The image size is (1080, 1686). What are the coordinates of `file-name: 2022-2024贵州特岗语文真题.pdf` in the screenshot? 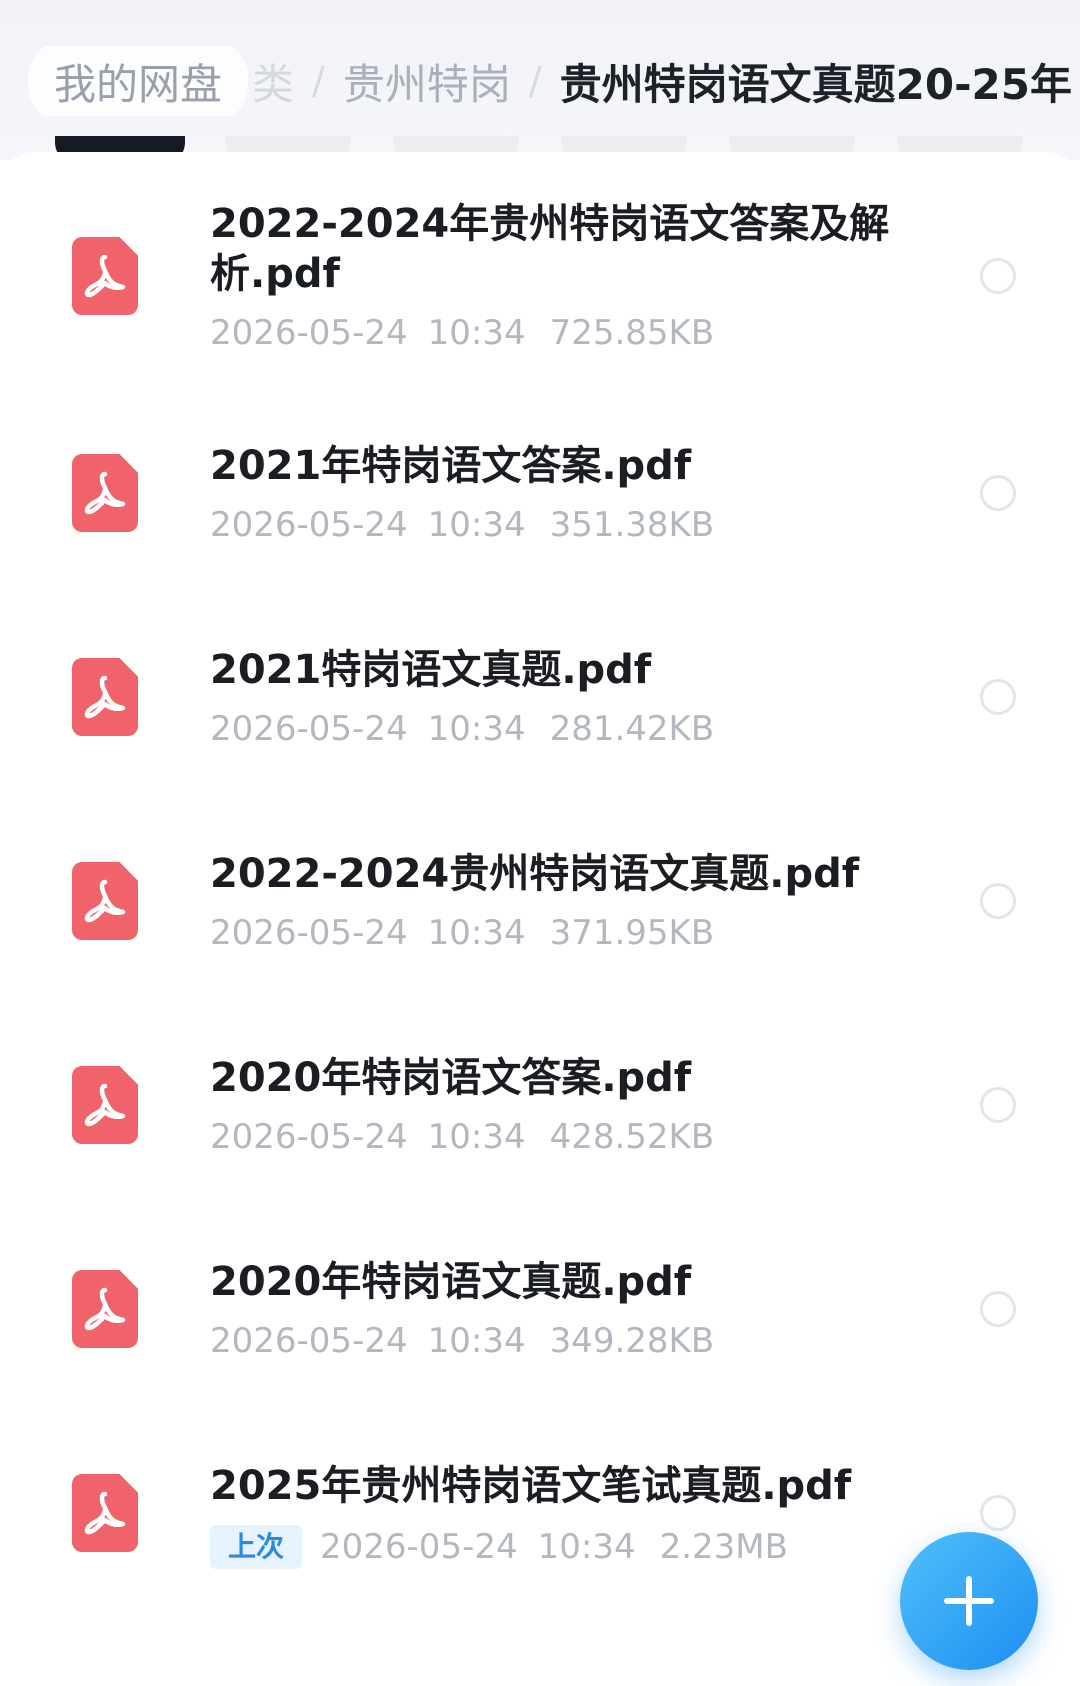 It's located at (535, 874).